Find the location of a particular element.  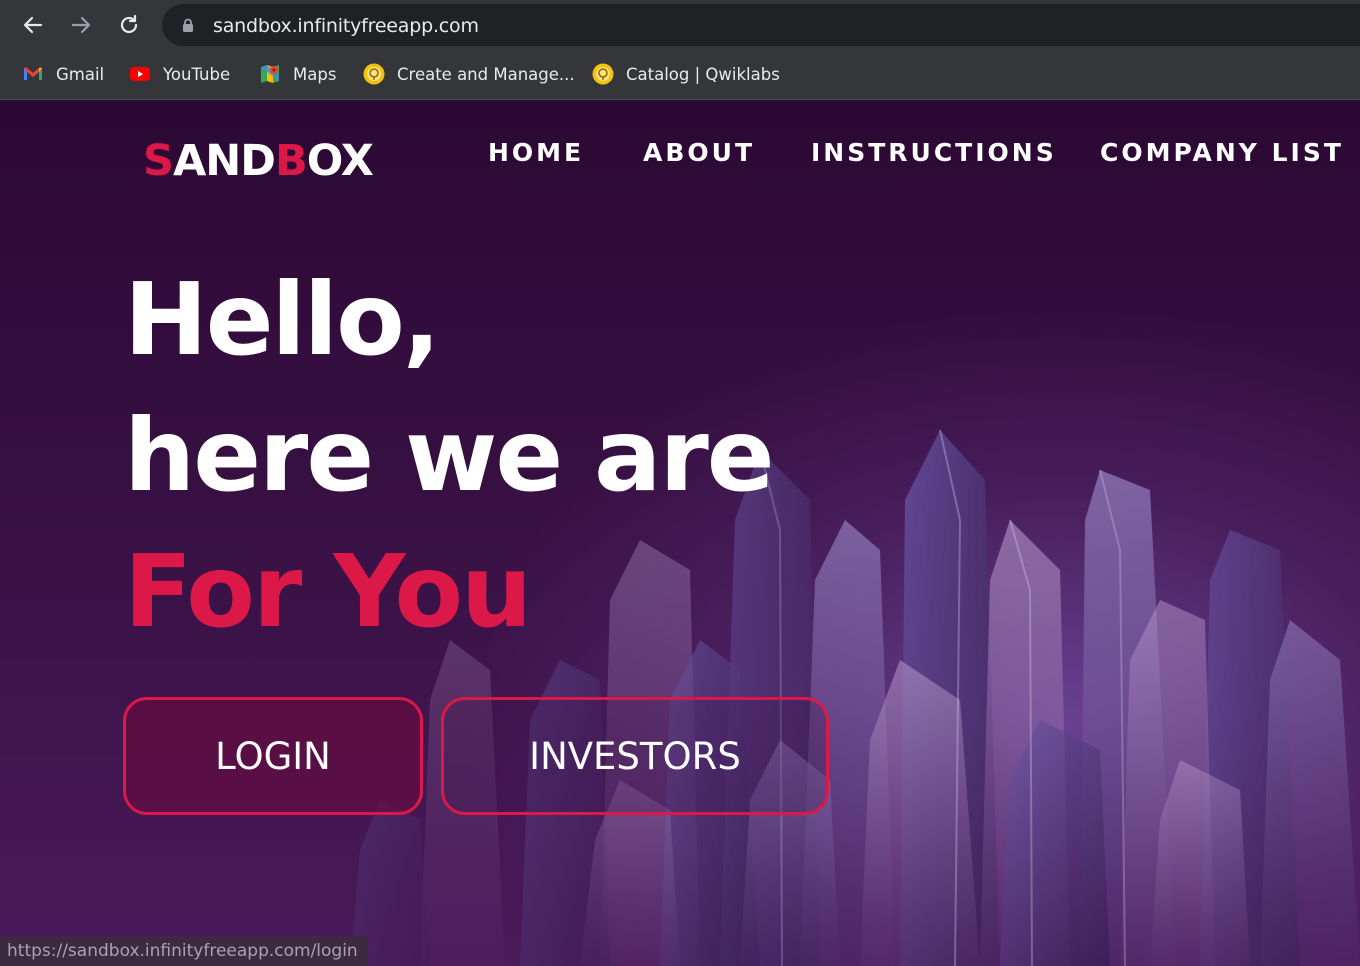

browser-toolbar: sandbox.infinityfreeapp.com is located at coordinates (680, 25).